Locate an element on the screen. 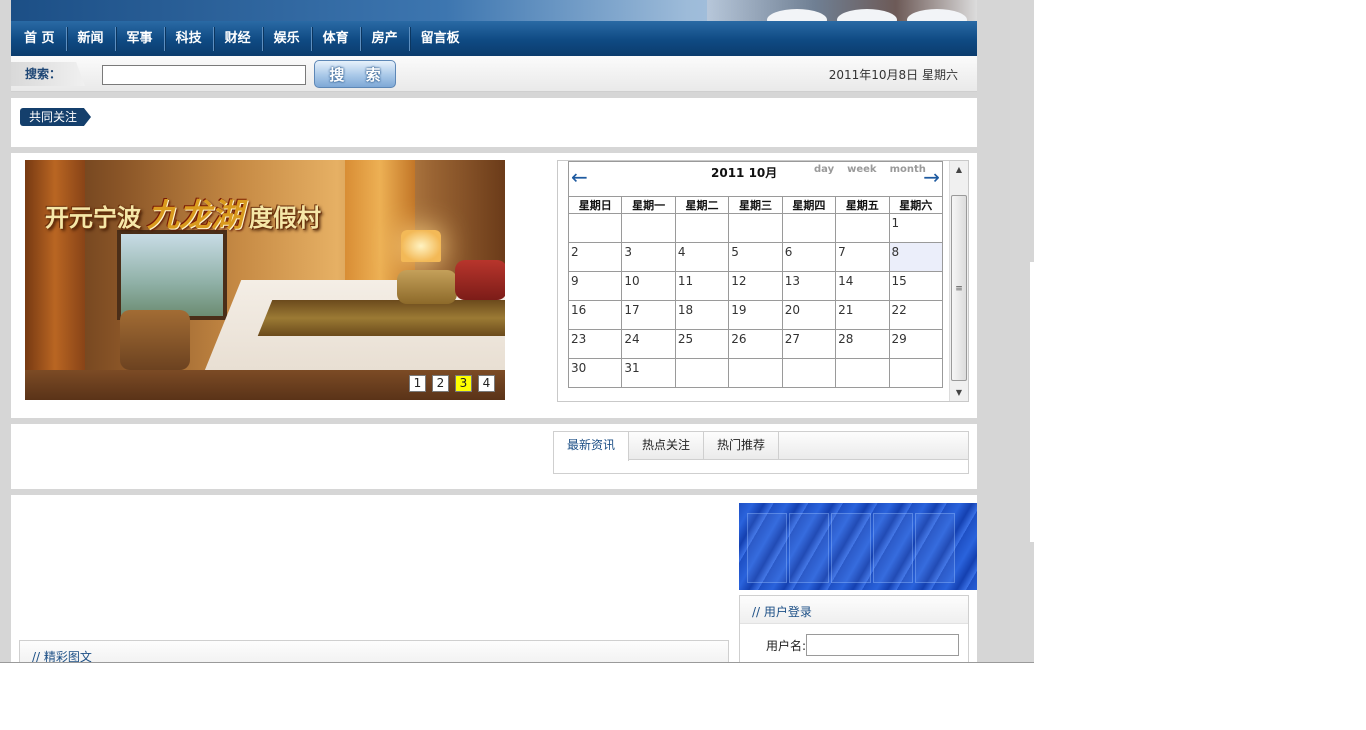 This screenshot has width=1366, height=730. calendar-scrollbar: ▲ ≡ ▼ is located at coordinates (958, 281).